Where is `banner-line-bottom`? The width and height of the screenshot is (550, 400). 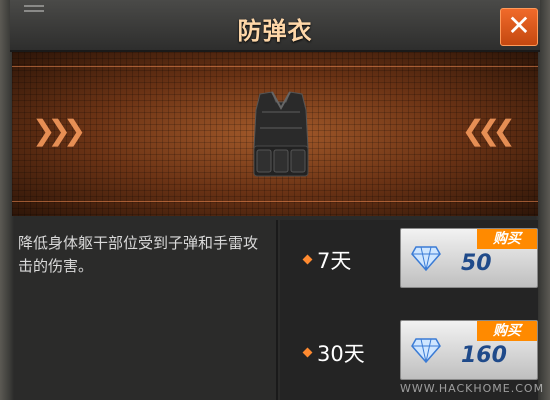
banner-line-bottom is located at coordinates (275, 201).